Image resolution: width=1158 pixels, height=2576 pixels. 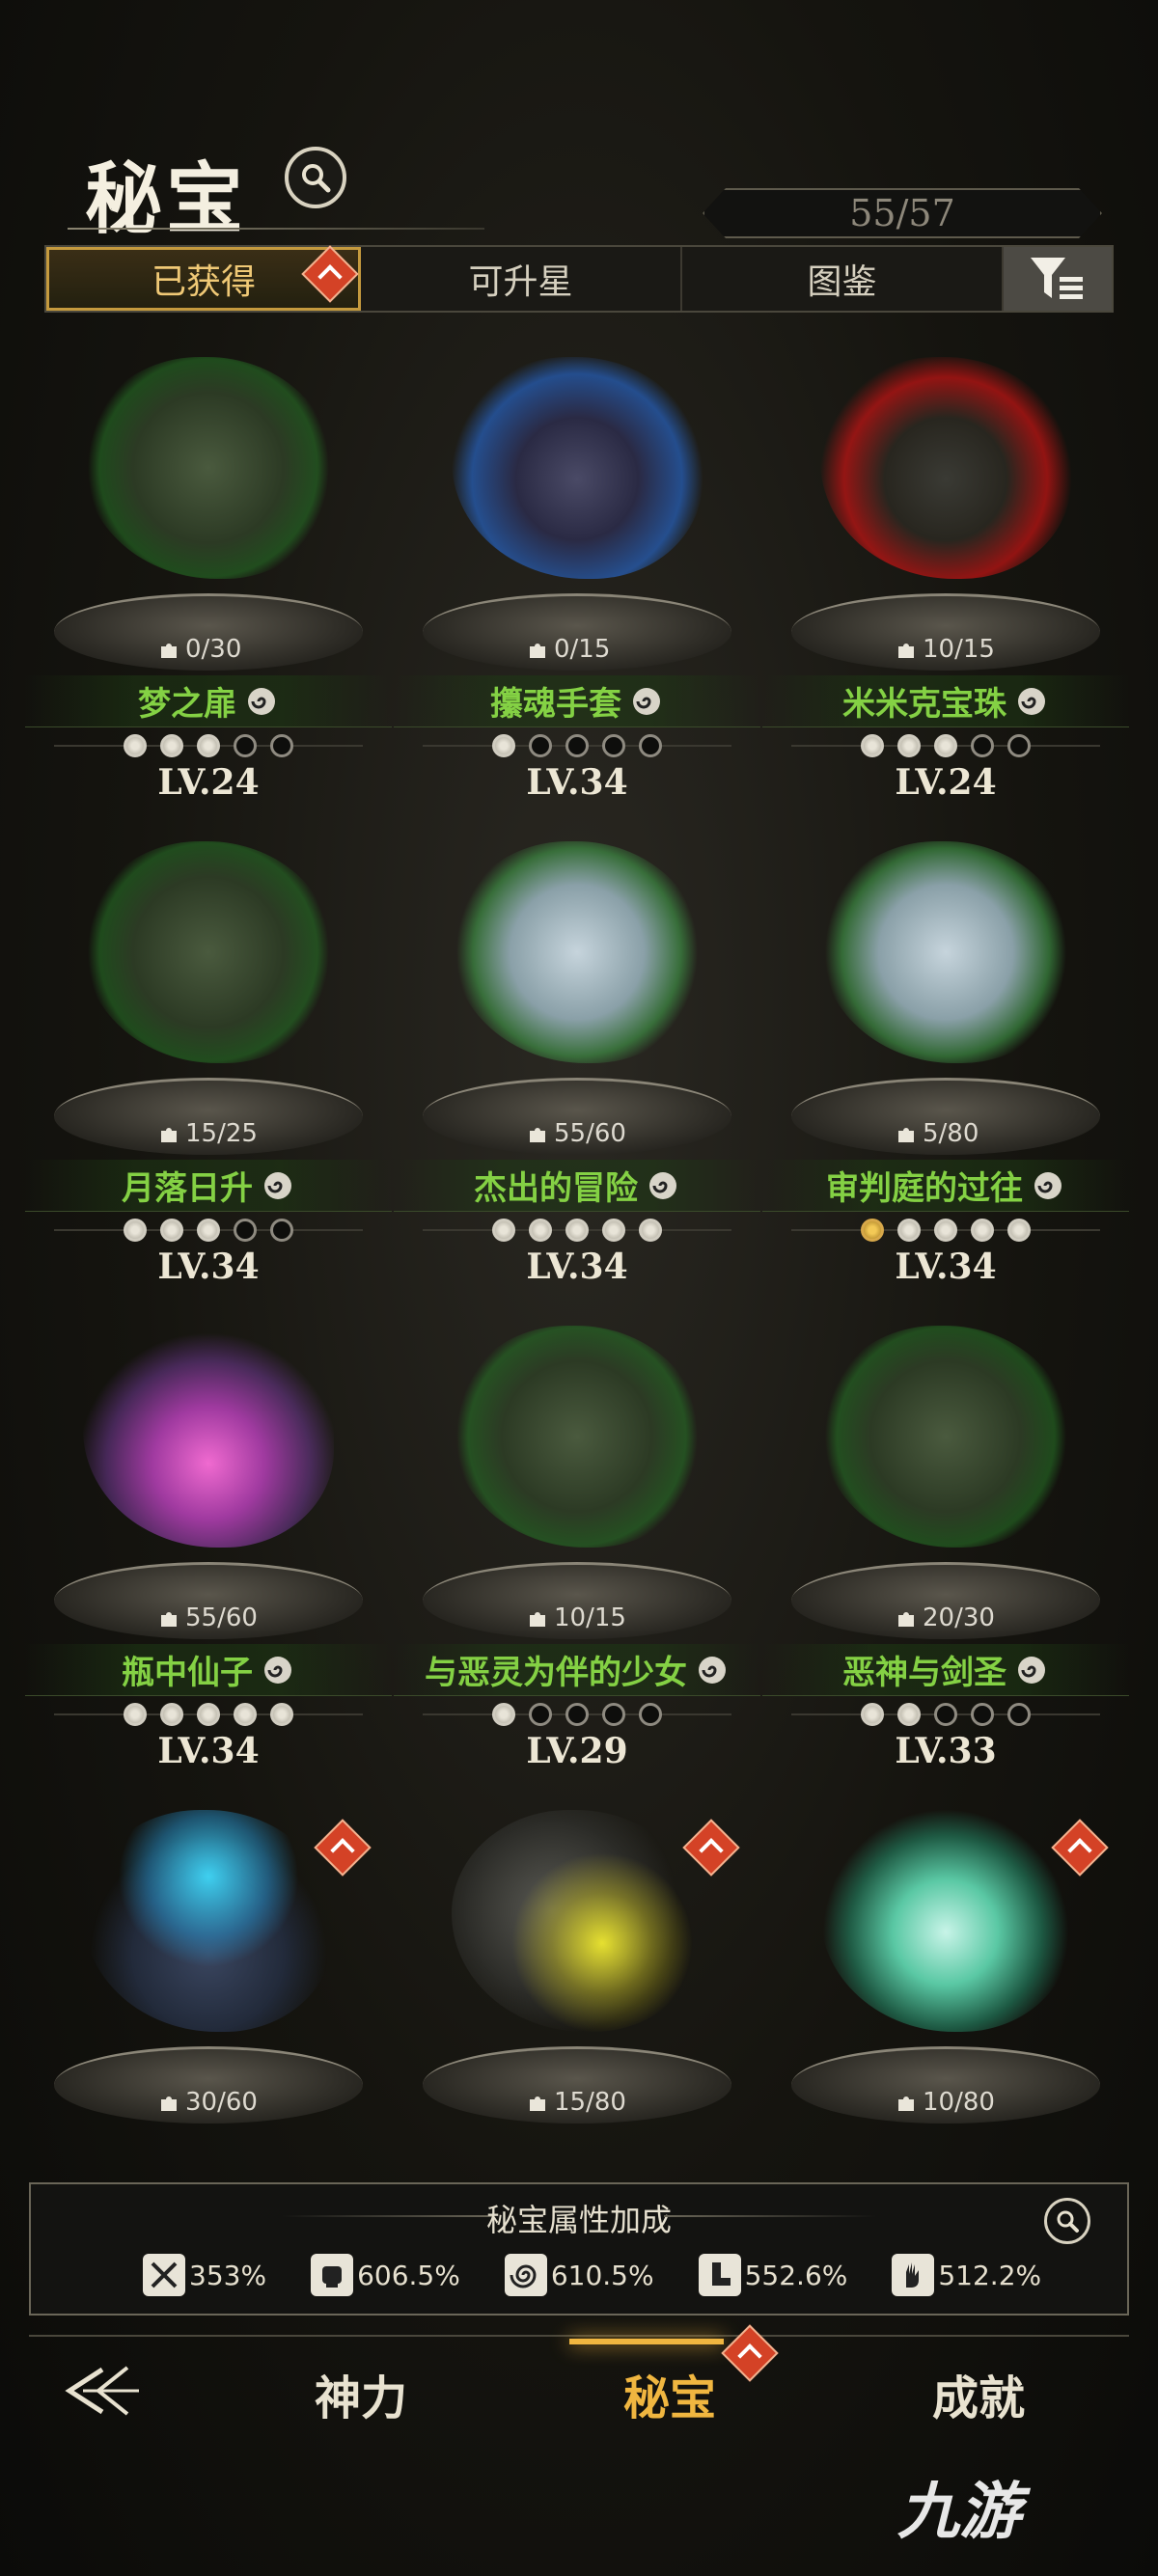 What do you see at coordinates (796, 2275) in the screenshot?
I see `stat-value: 552.6%` at bounding box center [796, 2275].